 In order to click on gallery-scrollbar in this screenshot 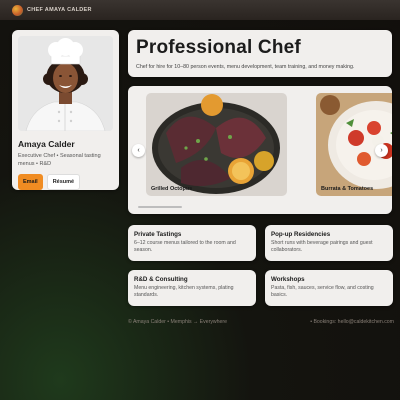, I will do `click(160, 207)`.